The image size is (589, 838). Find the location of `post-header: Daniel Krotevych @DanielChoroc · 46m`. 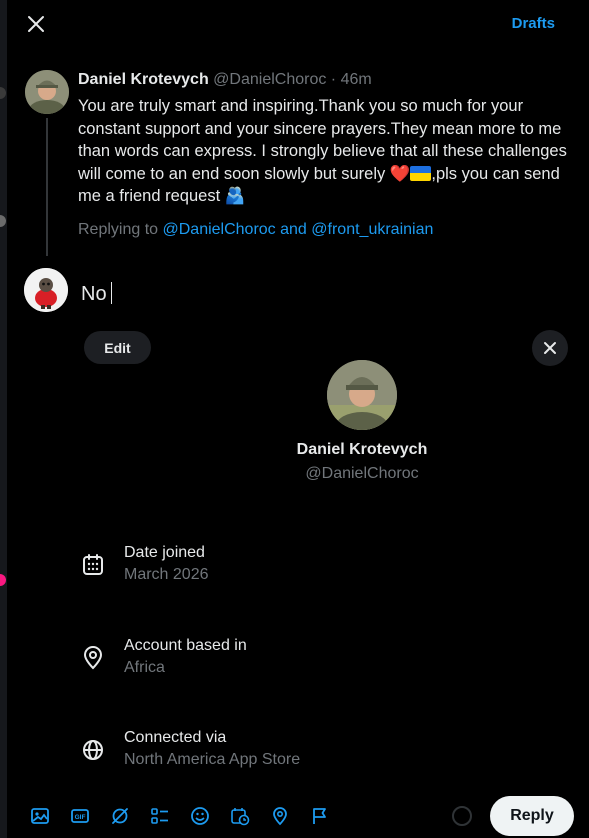

post-header: Daniel Krotevych @DanielChoroc · 46m is located at coordinates (225, 80).